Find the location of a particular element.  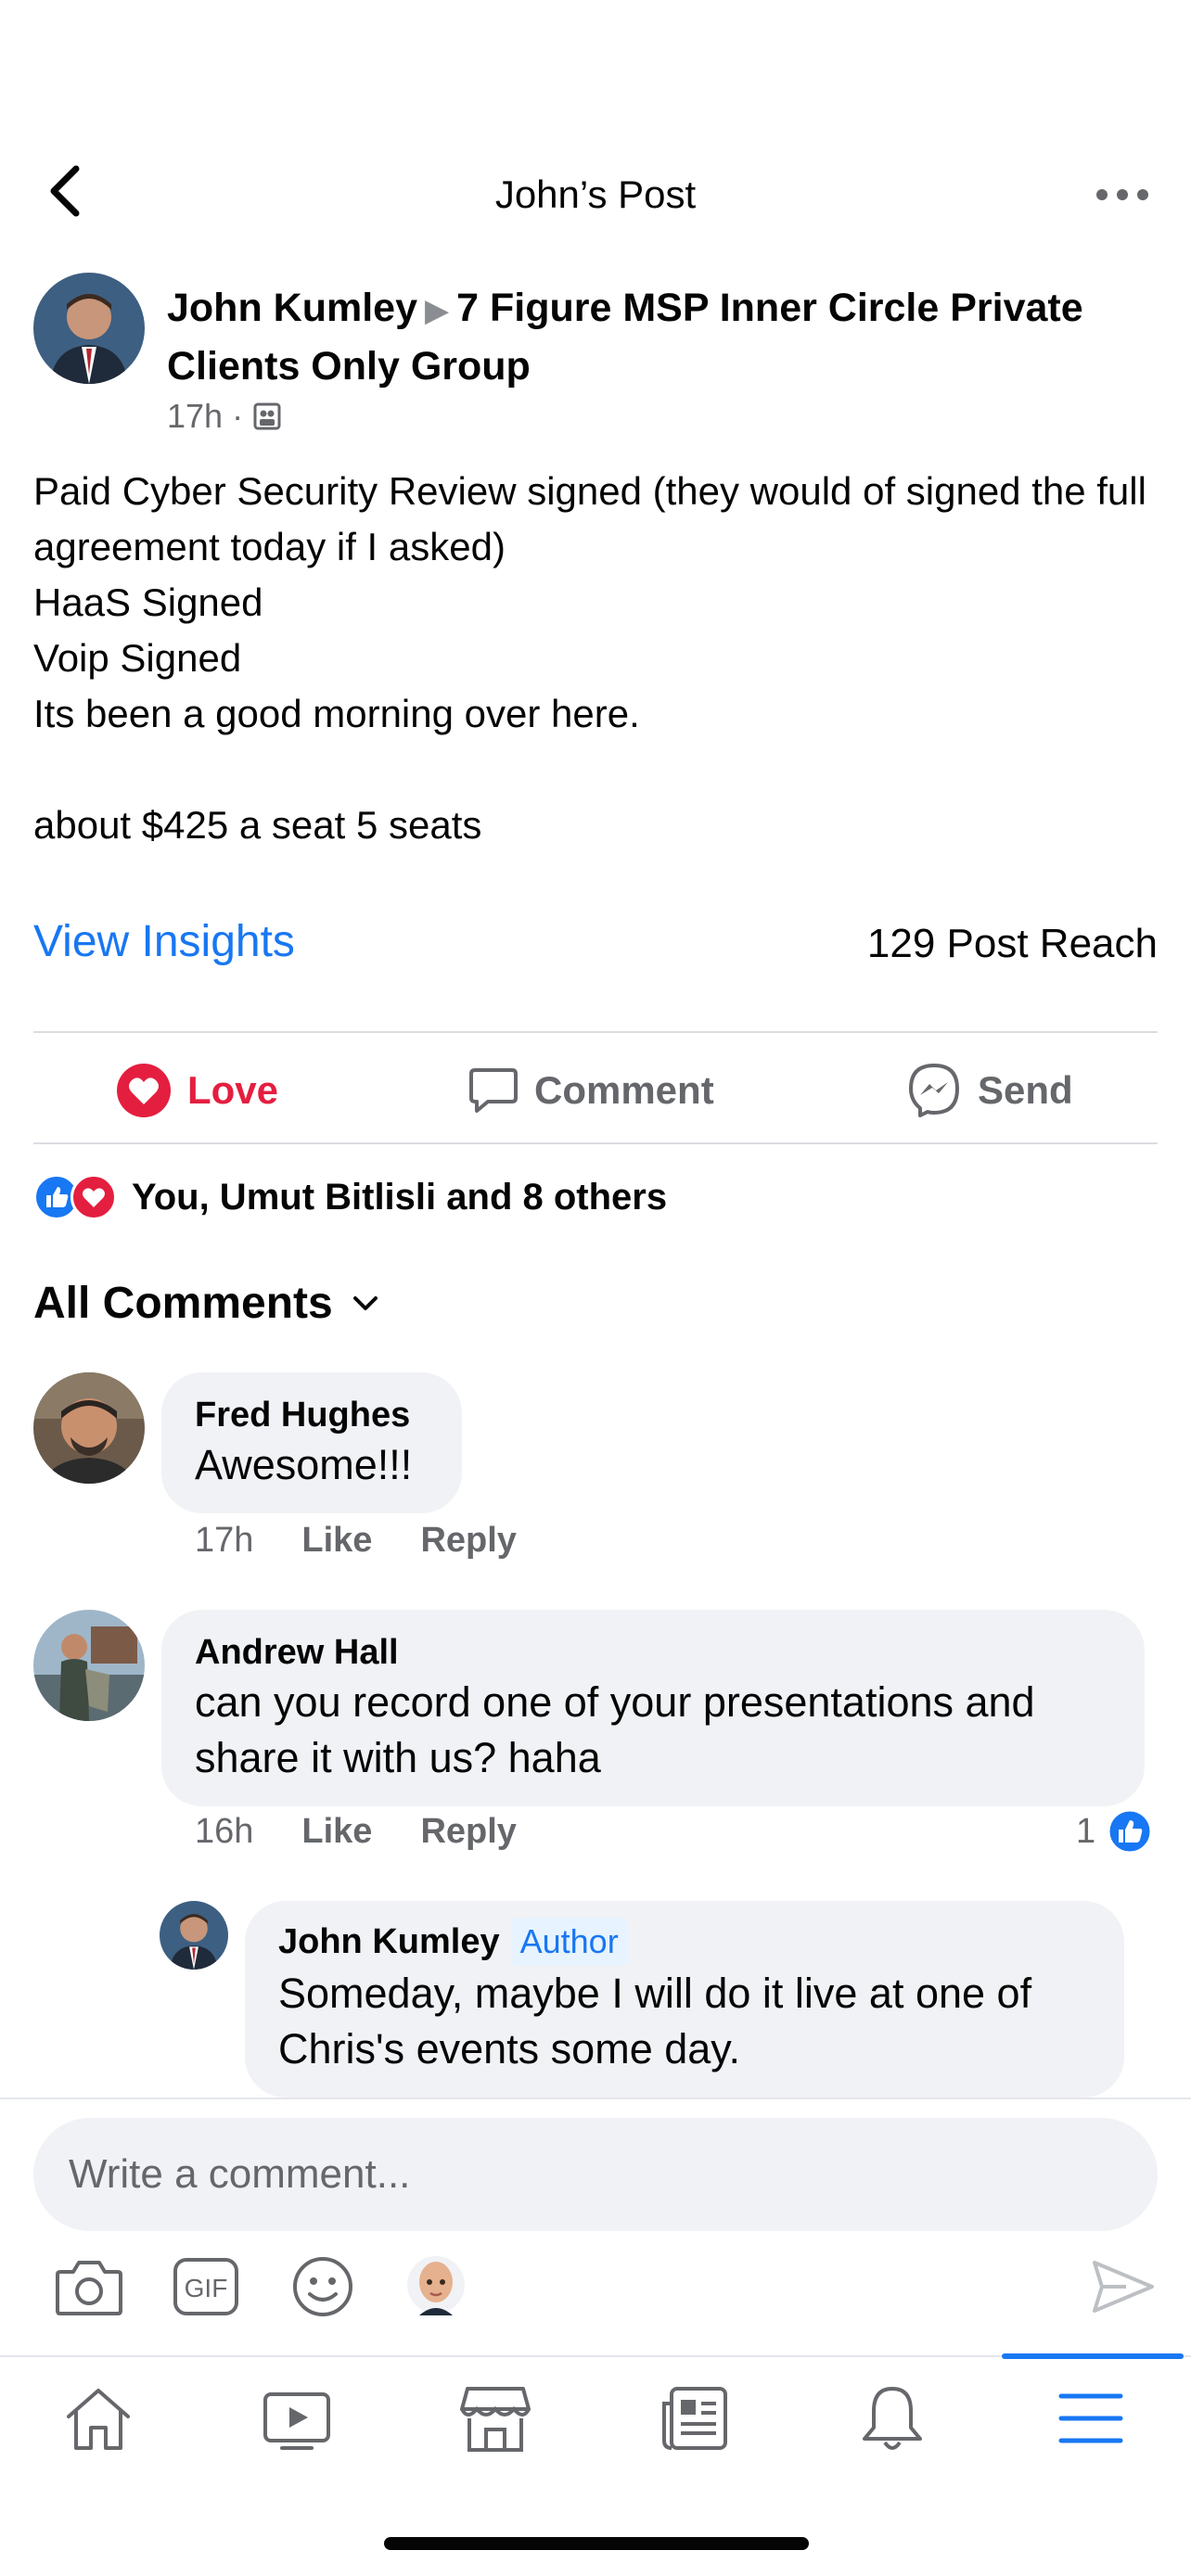

comments-filter: All Comments is located at coordinates (206, 1304).